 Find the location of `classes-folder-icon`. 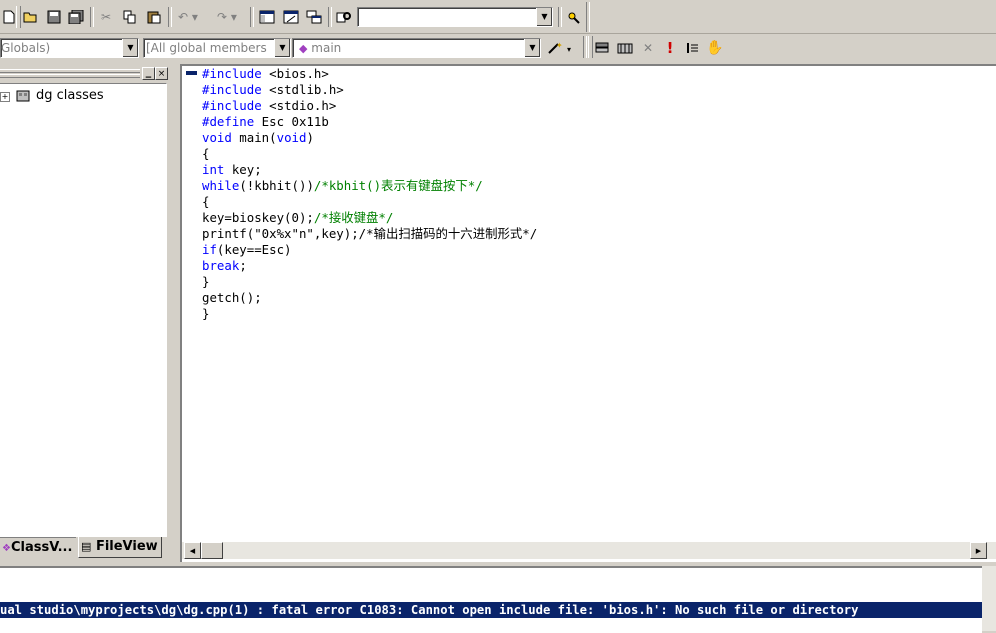

classes-folder-icon is located at coordinates (24, 97).